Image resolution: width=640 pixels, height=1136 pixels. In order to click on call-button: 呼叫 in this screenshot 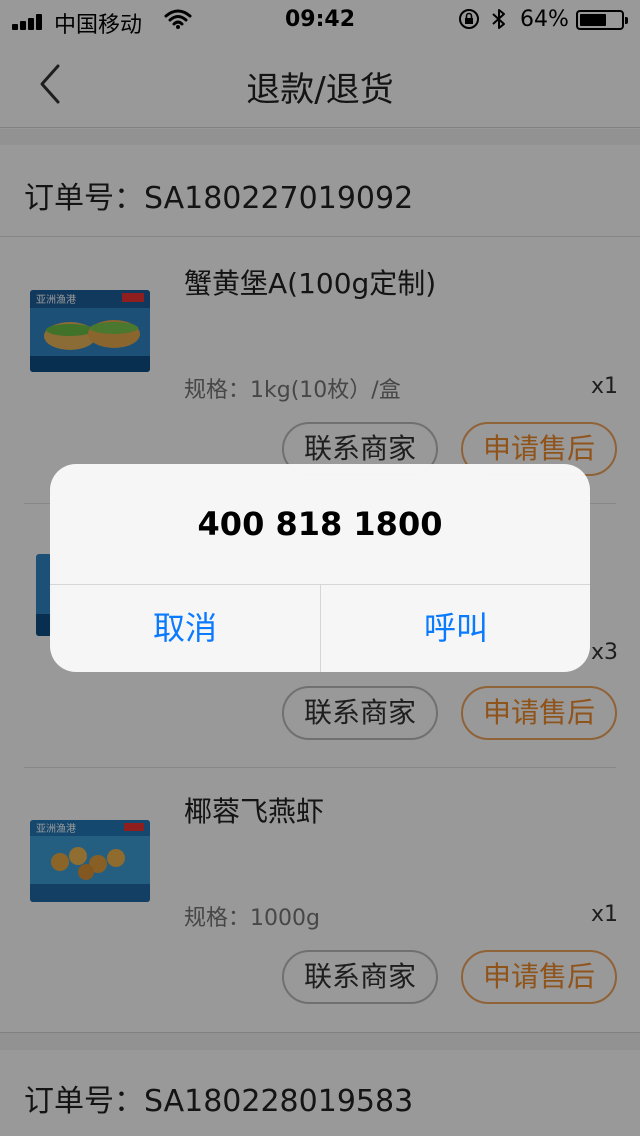, I will do `click(455, 628)`.